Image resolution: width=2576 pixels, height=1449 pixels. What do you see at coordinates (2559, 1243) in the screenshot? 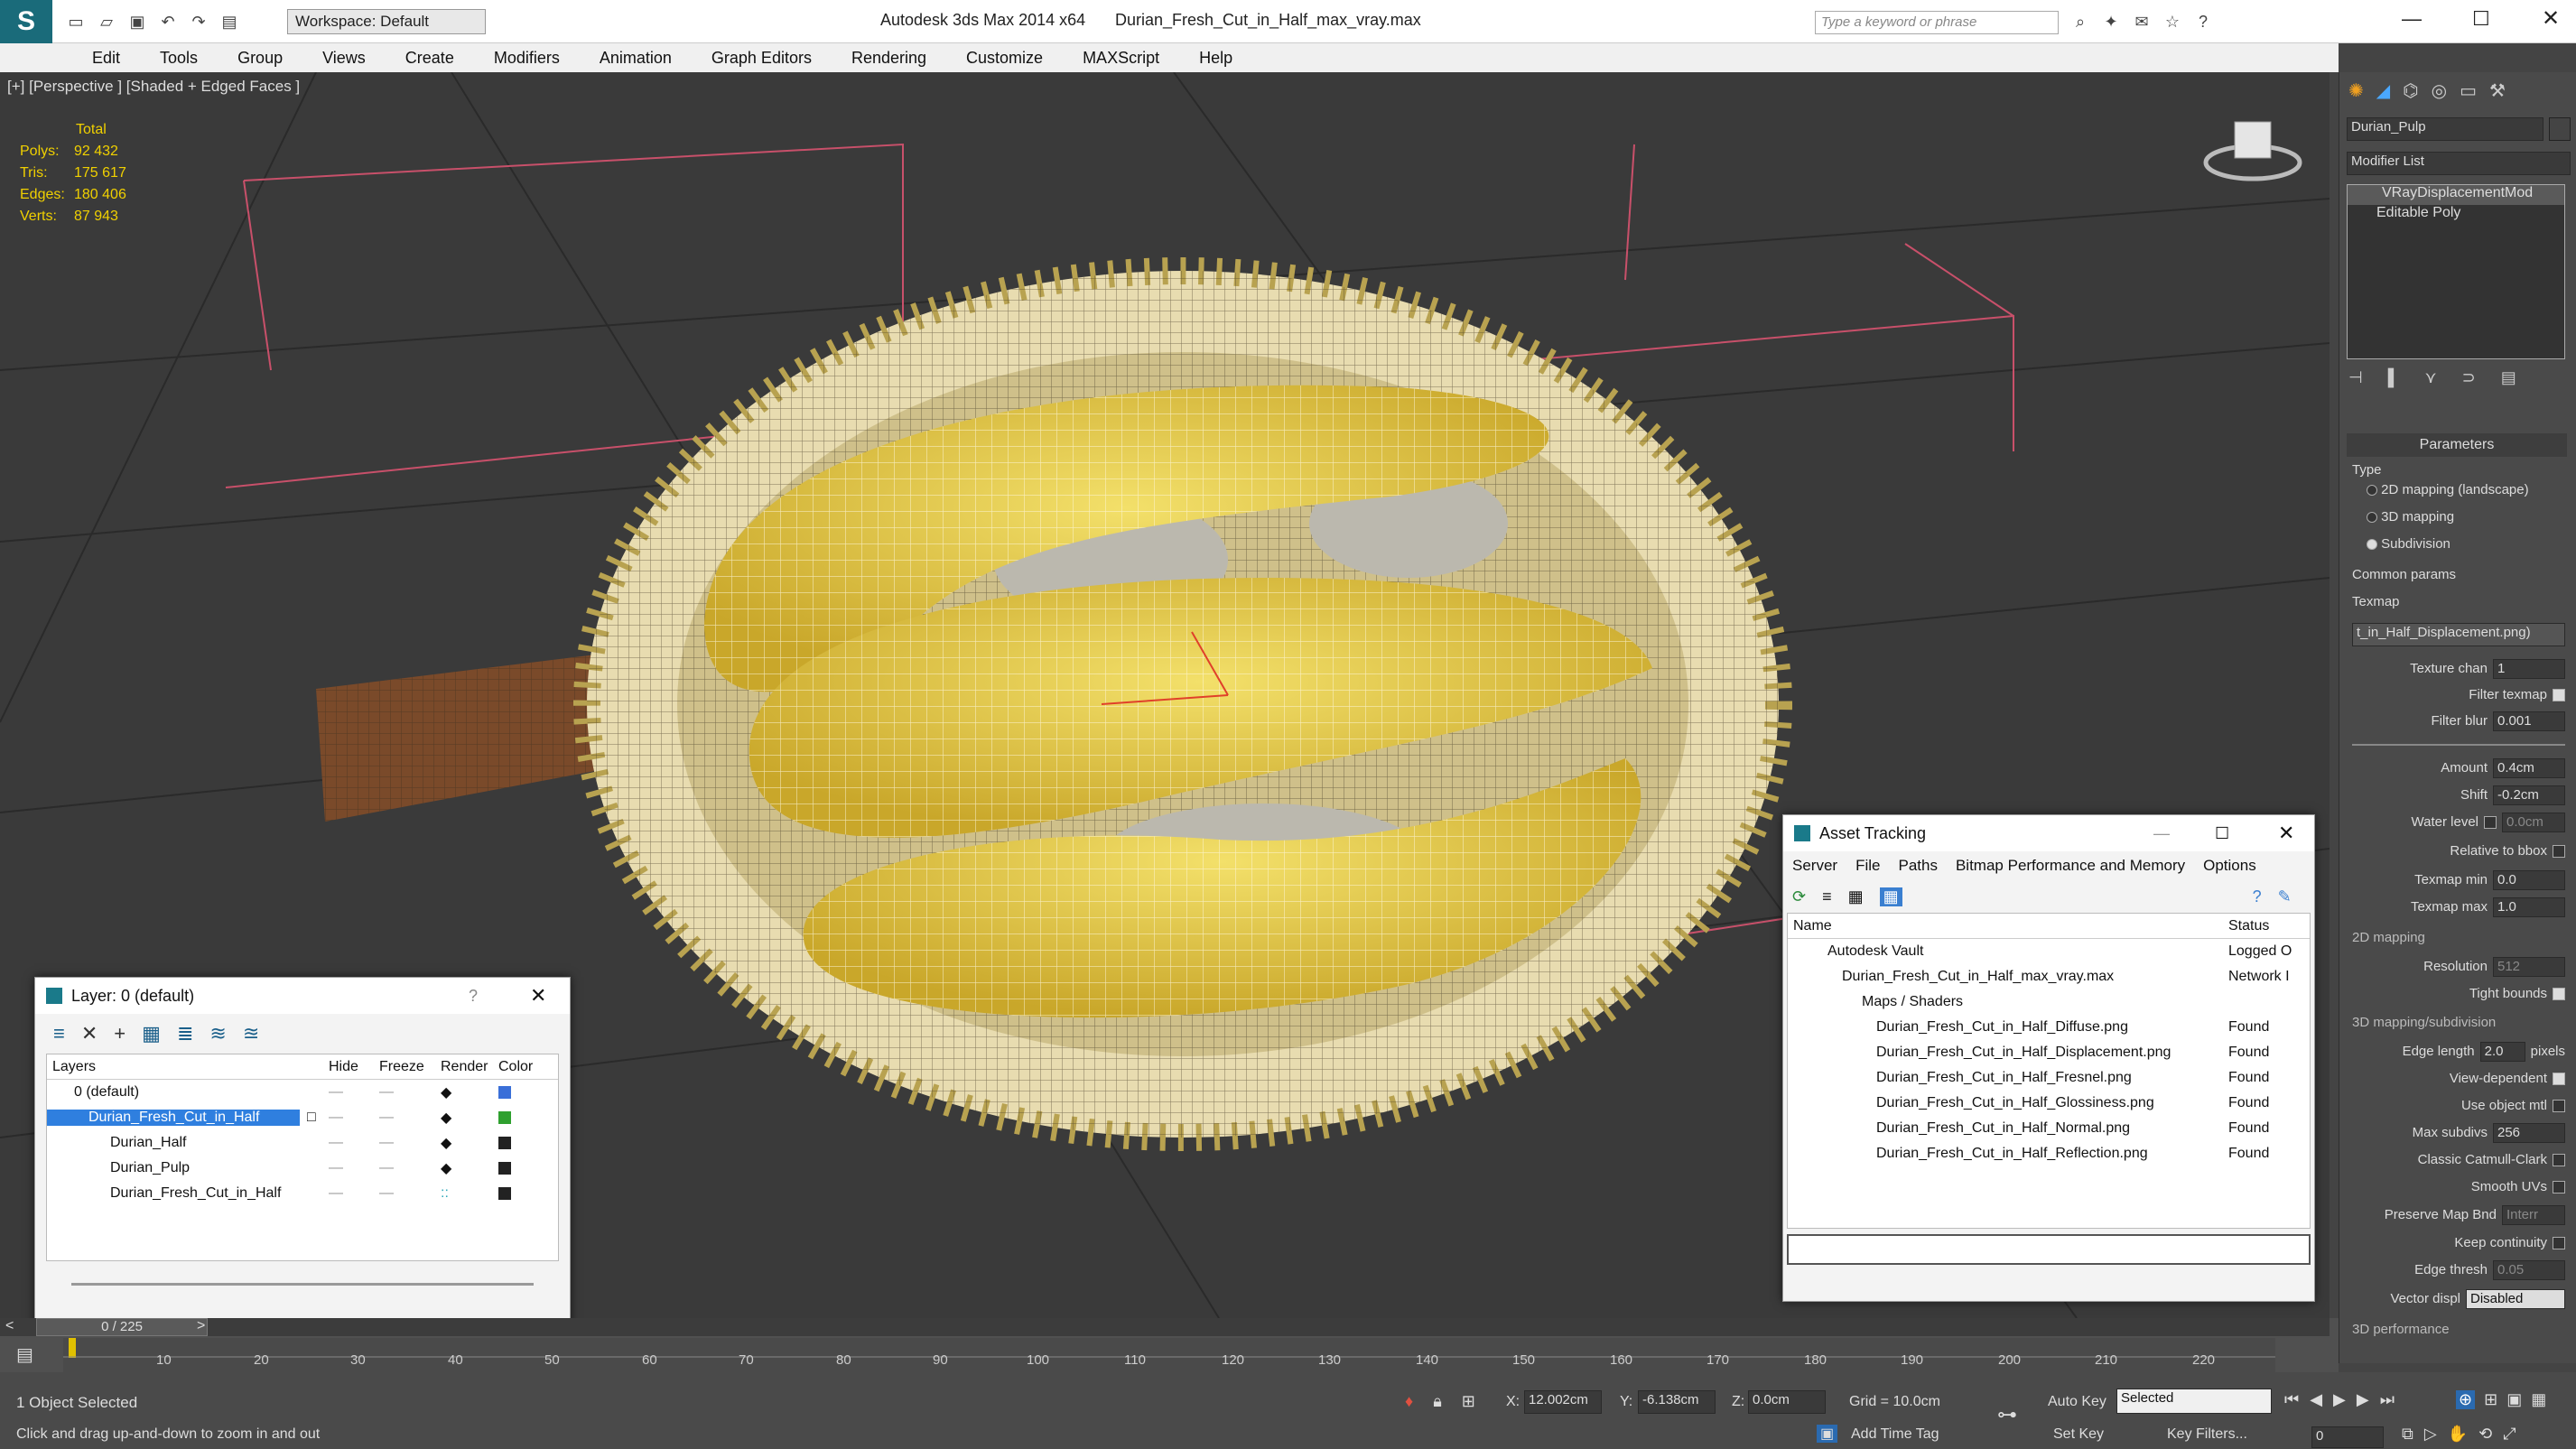
I see `keep-continuity-checkbox` at bounding box center [2559, 1243].